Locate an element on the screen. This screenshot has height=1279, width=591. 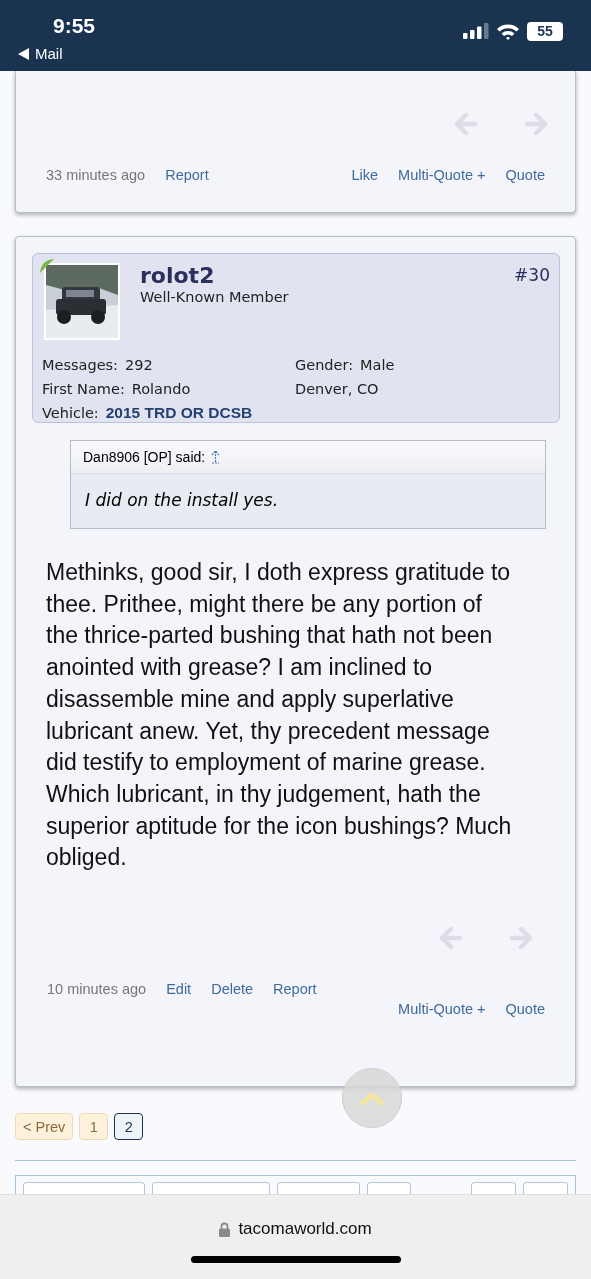
battery-indicator: 55 is located at coordinates (545, 31).